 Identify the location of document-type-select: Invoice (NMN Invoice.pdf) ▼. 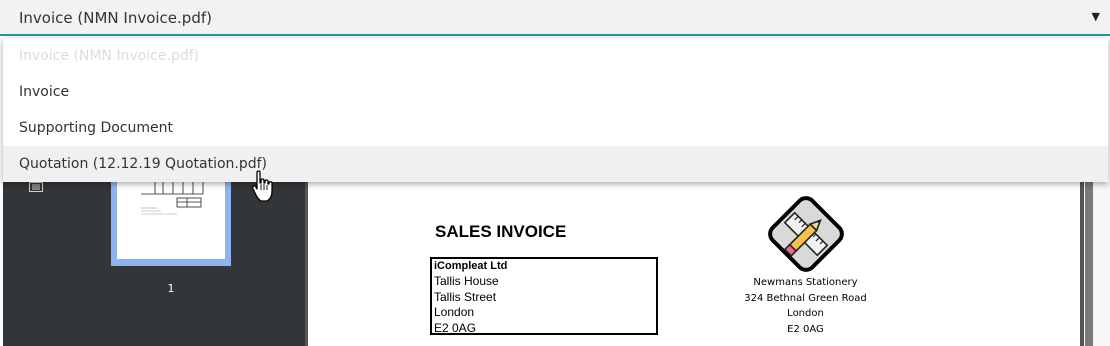
(555, 18).